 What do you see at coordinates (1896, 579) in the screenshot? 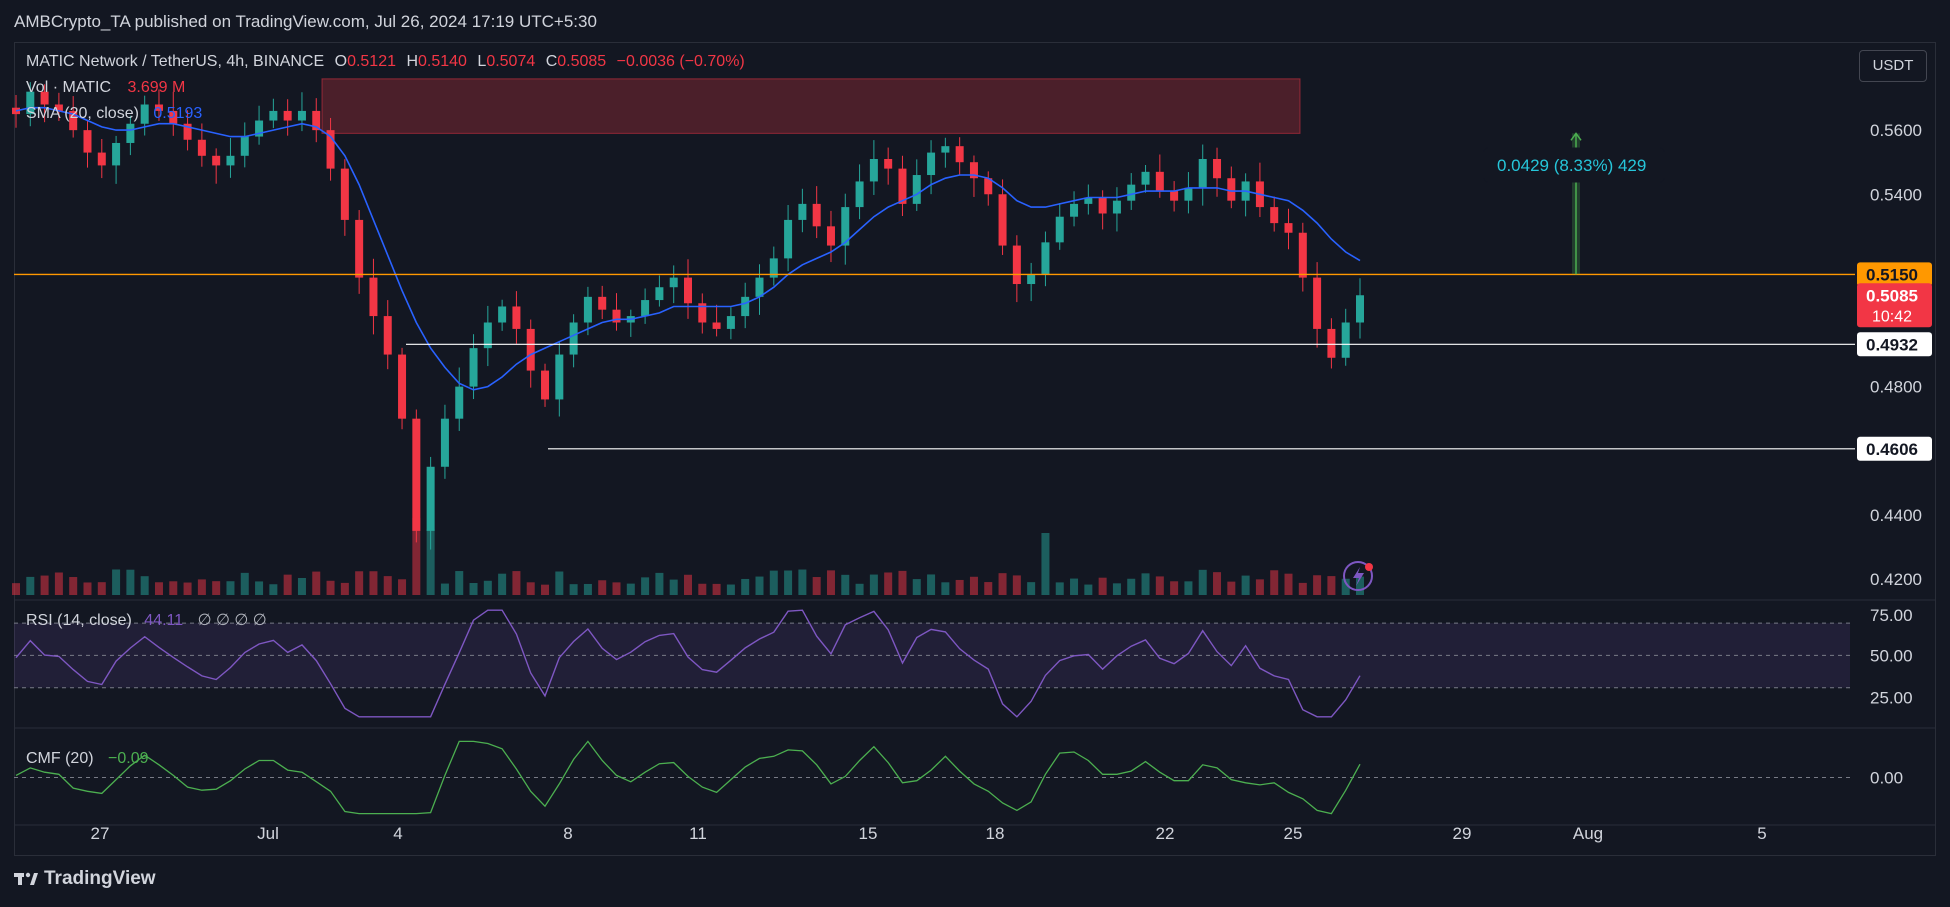
I see `price-axis-tick: 0.4200` at bounding box center [1896, 579].